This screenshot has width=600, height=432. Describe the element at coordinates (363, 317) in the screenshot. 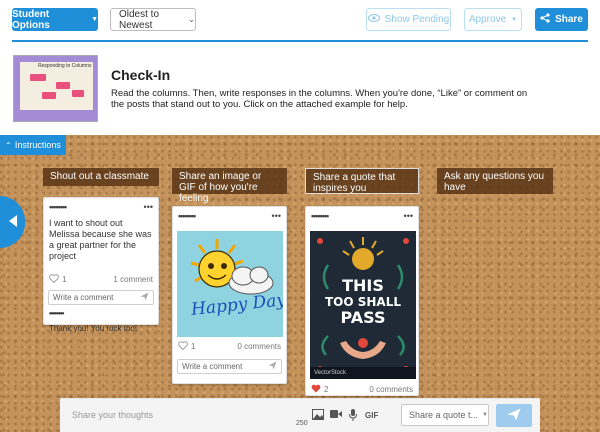

I see `quote-line: PASS` at that location.